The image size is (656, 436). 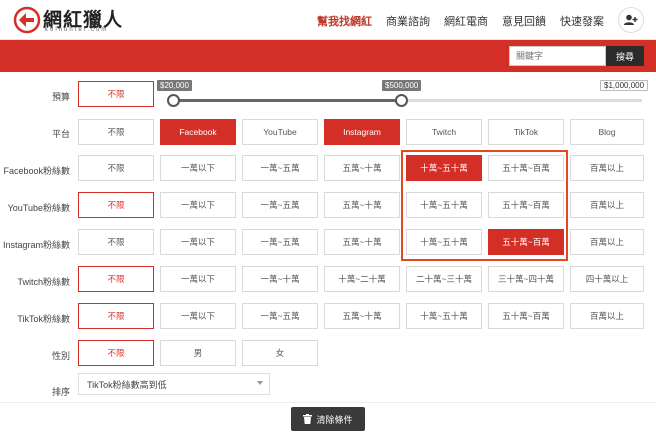 I want to click on tiktok-opt-unlimited: 不限, so click(x=116, y=316).